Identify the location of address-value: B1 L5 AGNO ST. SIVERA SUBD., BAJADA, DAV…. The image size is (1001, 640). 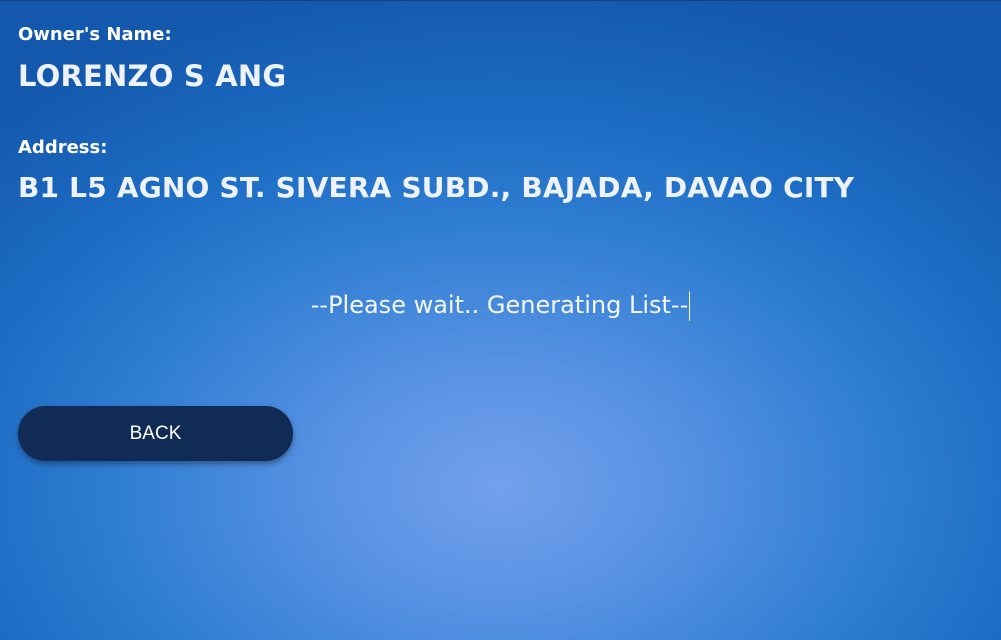
(436, 187).